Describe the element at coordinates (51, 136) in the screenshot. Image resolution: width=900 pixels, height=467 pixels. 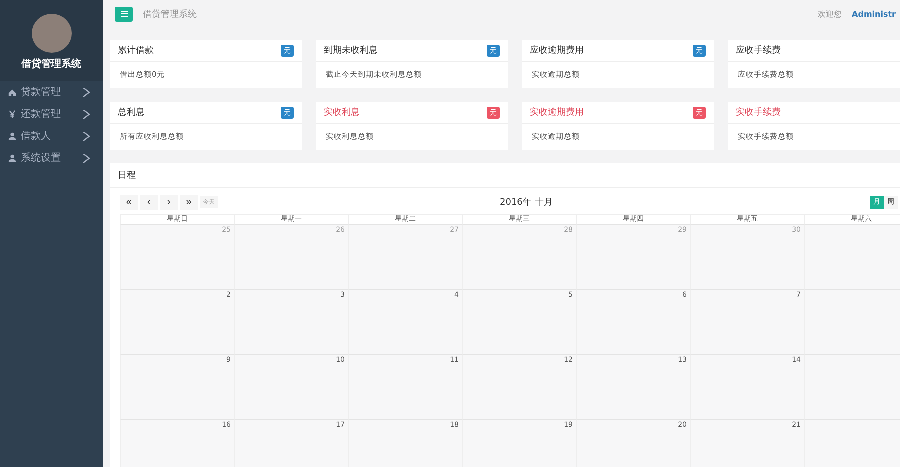
I see `sidebar-item: 借款人` at that location.